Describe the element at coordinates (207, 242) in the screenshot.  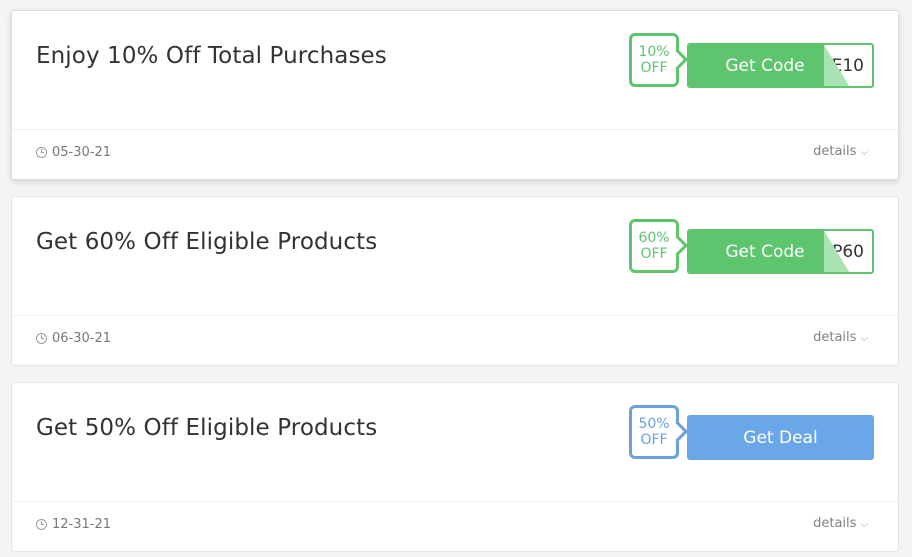
I see `offer-title: Get 60% Off Eligible Products` at that location.